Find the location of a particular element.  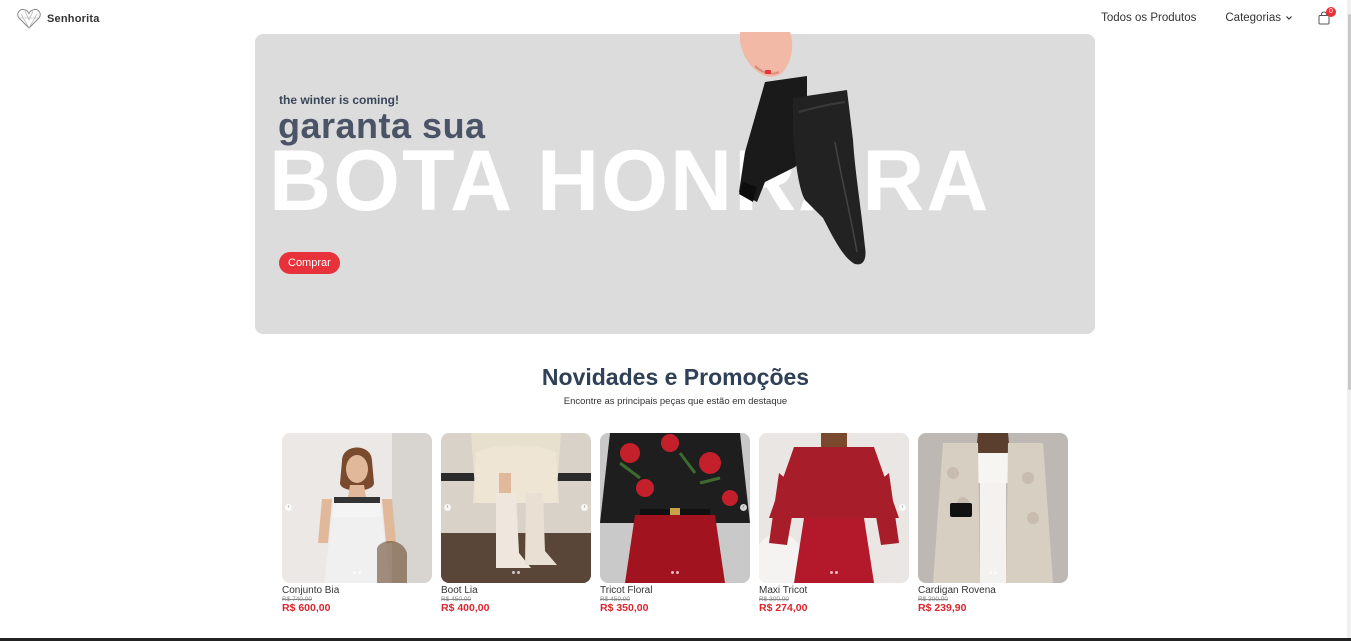

product-name: Cardigan Rovena is located at coordinates (993, 590).